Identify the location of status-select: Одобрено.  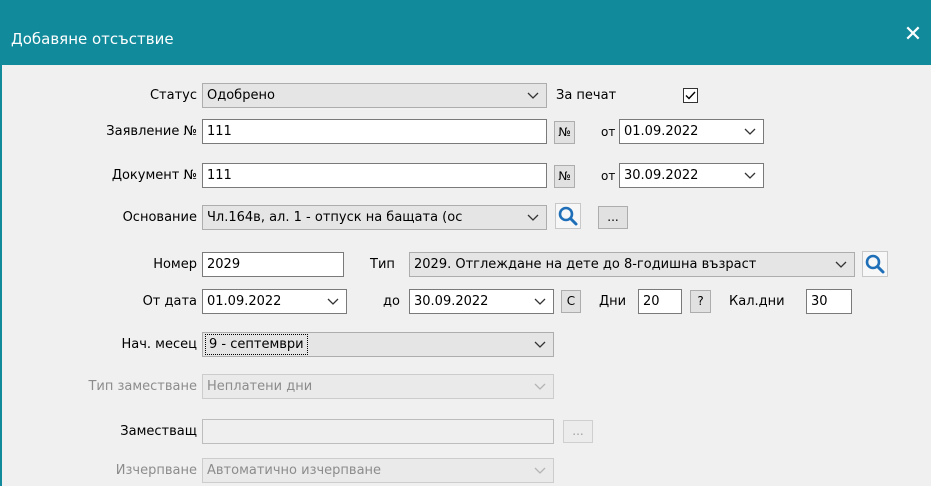
(374, 95).